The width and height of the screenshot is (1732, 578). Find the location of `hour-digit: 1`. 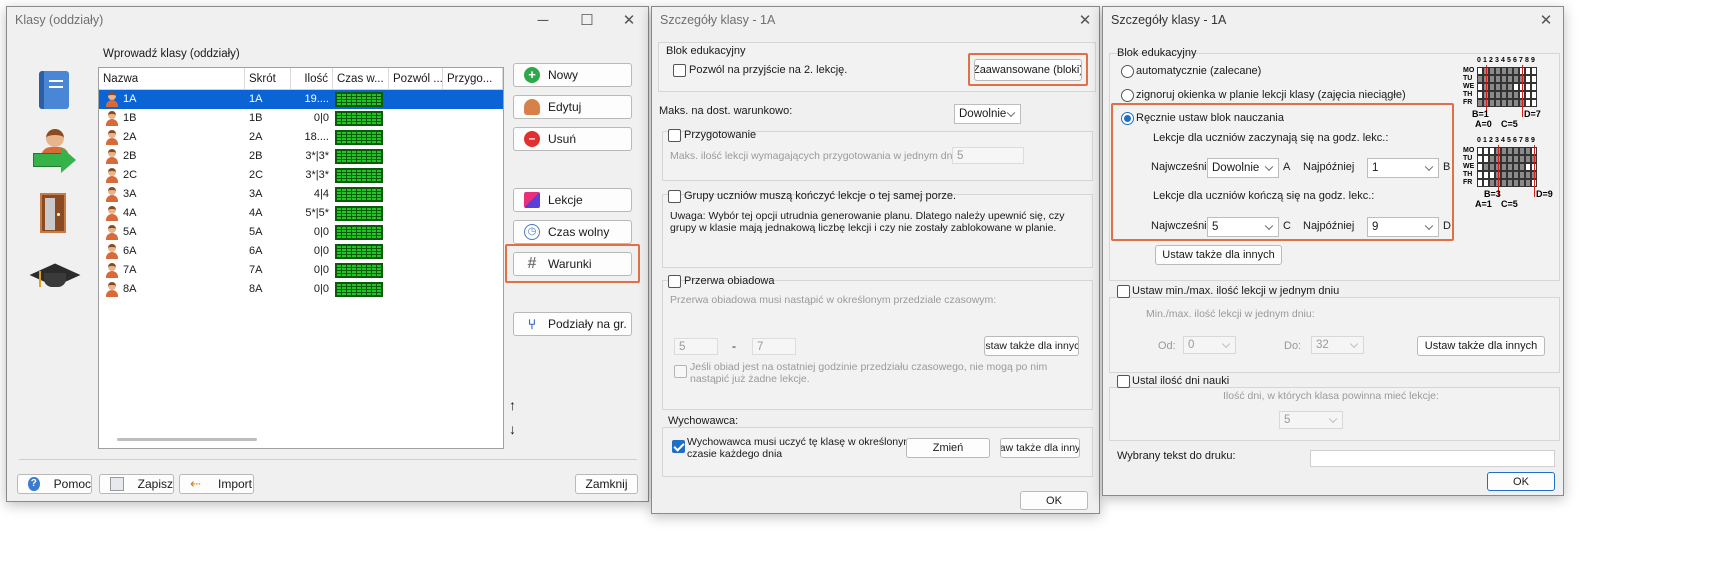

hour-digit: 1 is located at coordinates (1485, 140).